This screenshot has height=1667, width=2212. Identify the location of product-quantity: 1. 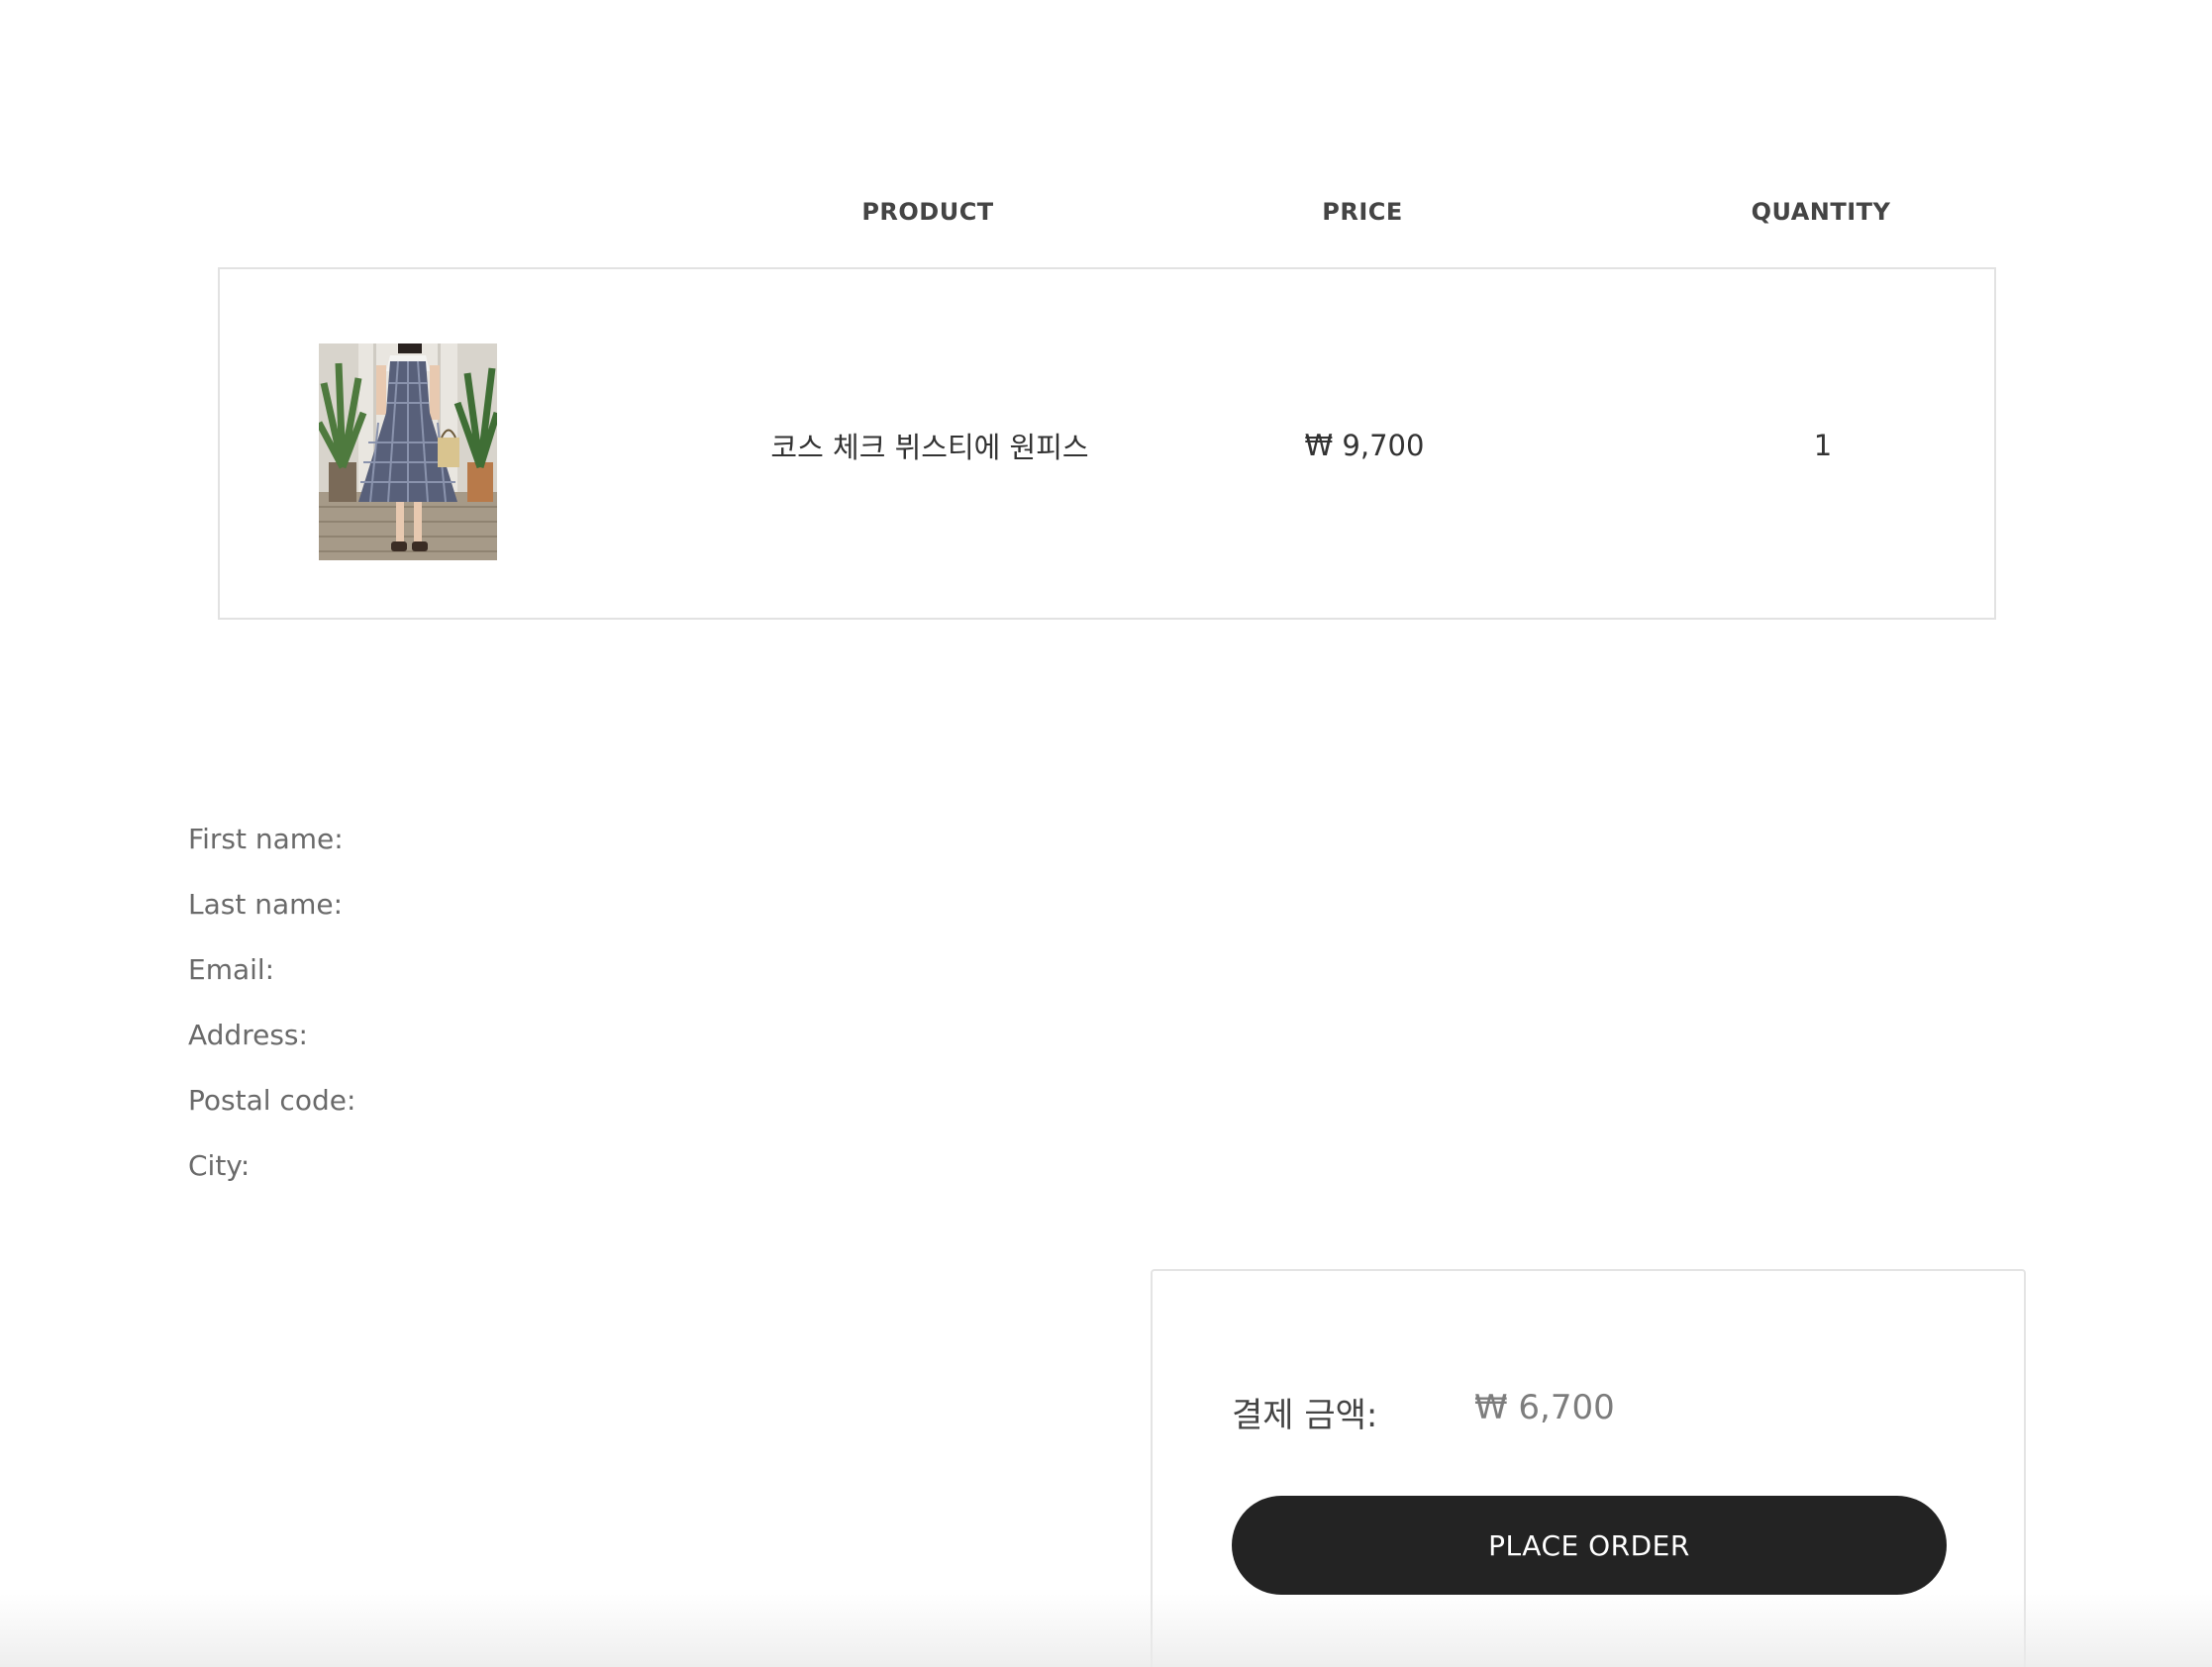
(1823, 445).